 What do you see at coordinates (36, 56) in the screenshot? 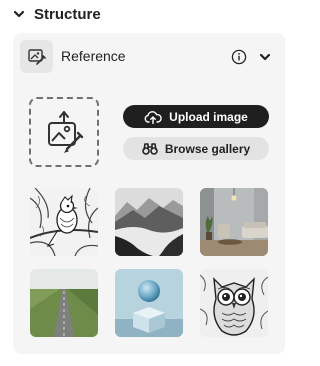
I see `image-reference-icon` at bounding box center [36, 56].